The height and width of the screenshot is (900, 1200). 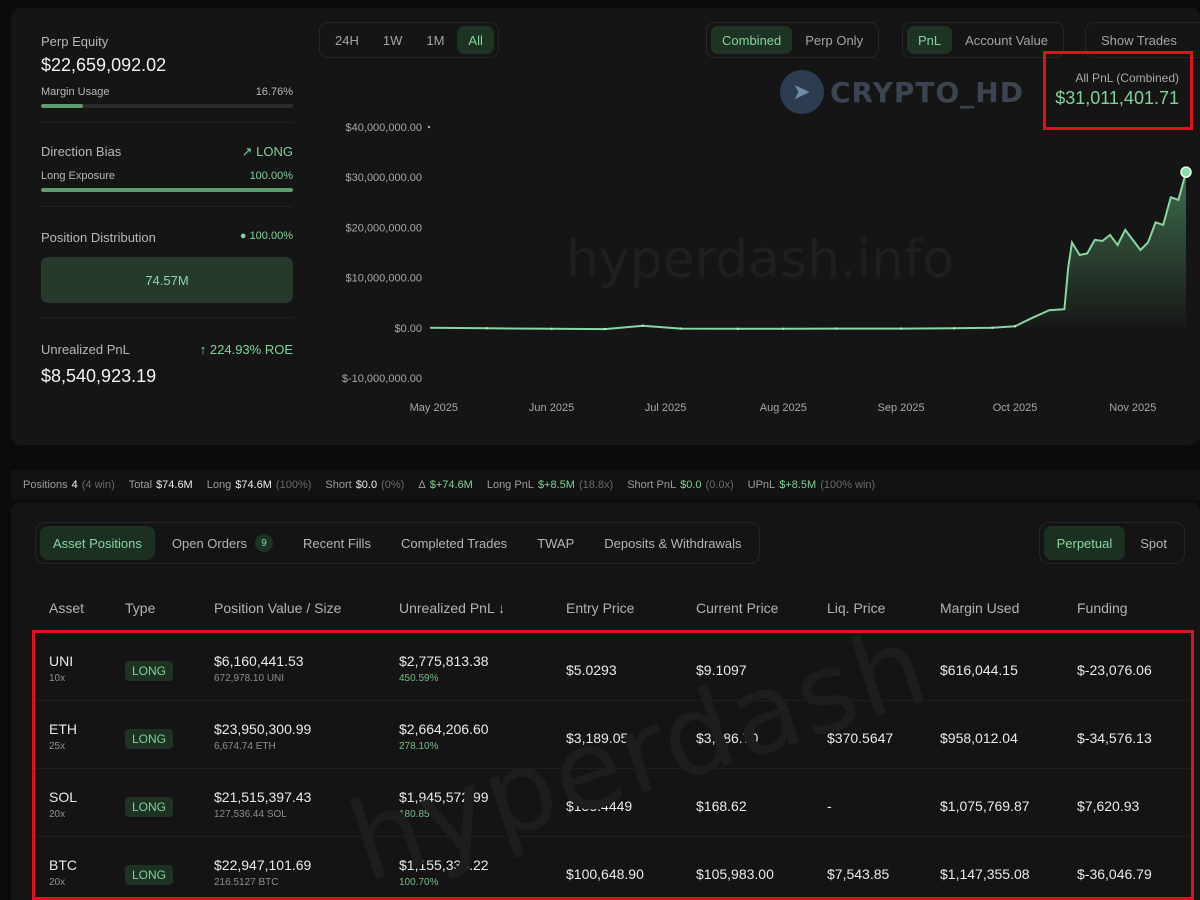 I want to click on range-24h: 24H, so click(x=347, y=40).